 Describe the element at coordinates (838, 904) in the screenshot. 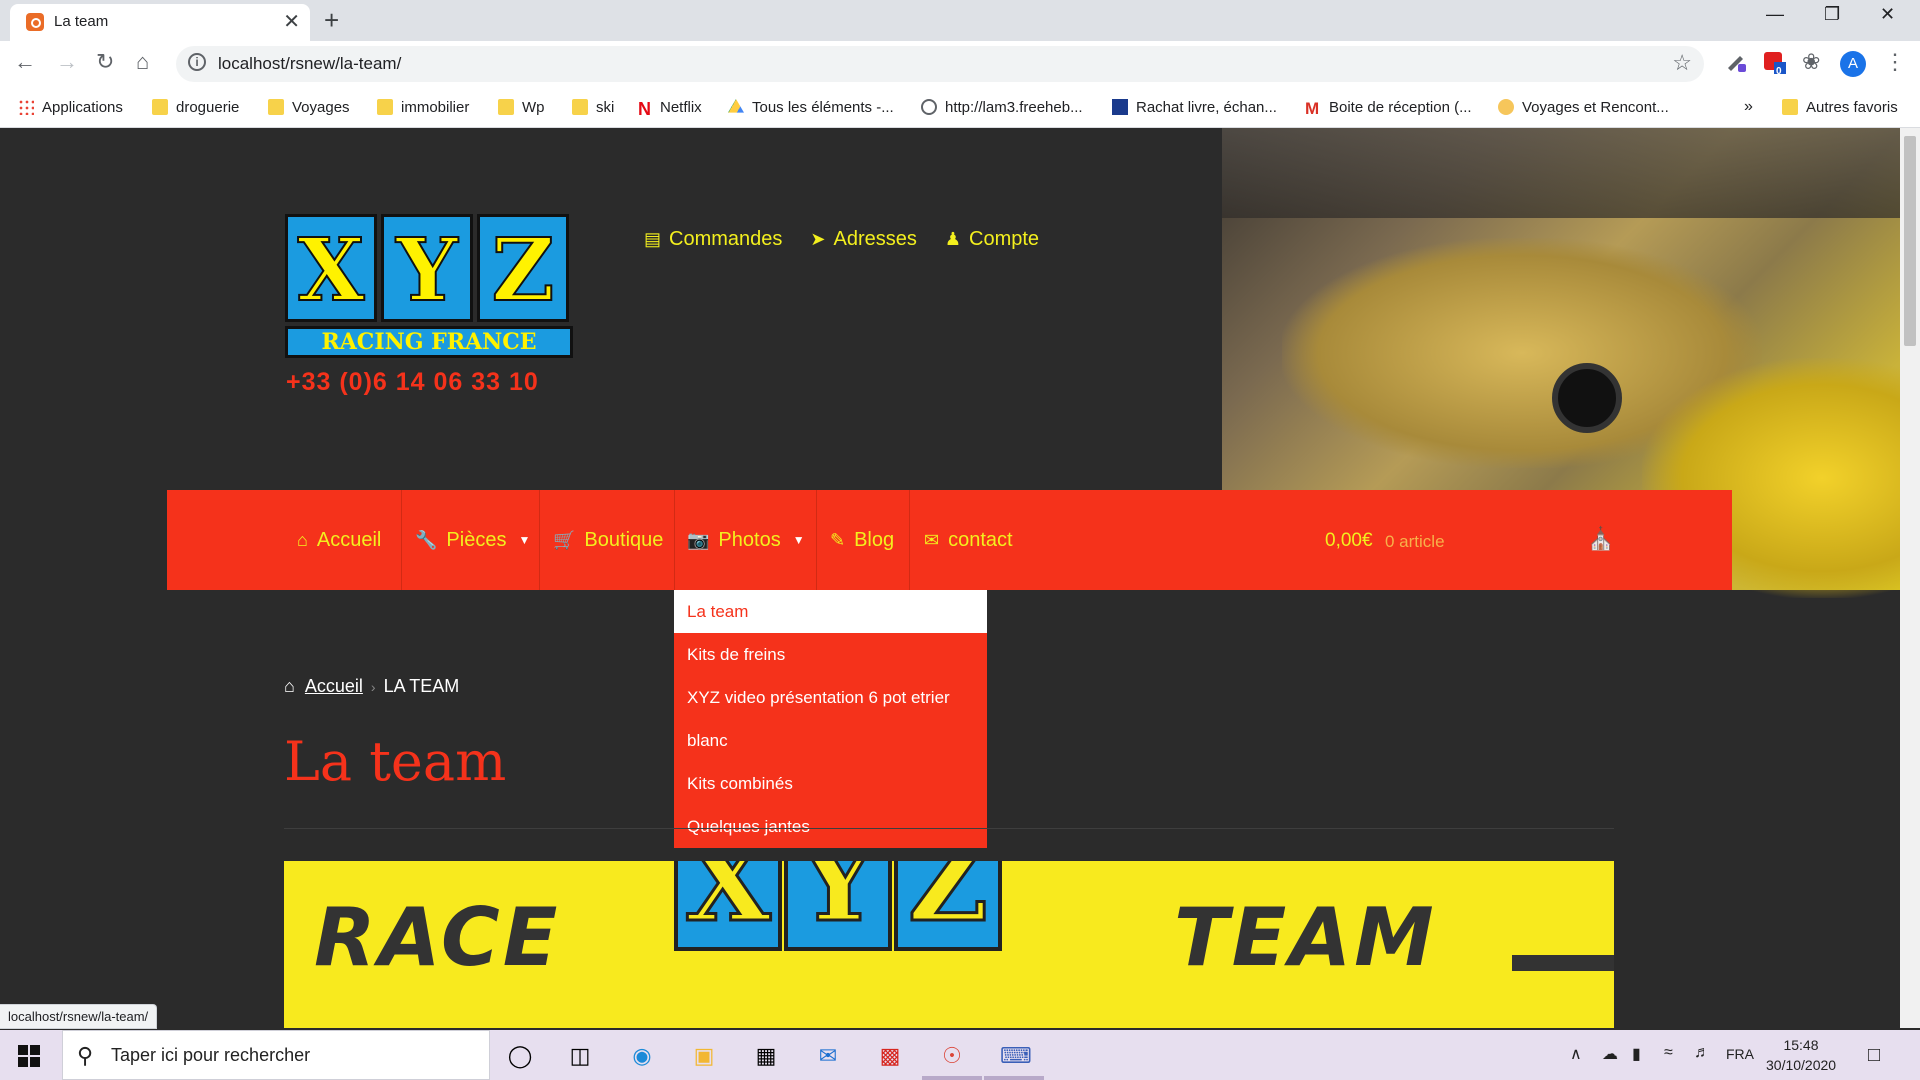

I see `banner-letter: Y` at that location.